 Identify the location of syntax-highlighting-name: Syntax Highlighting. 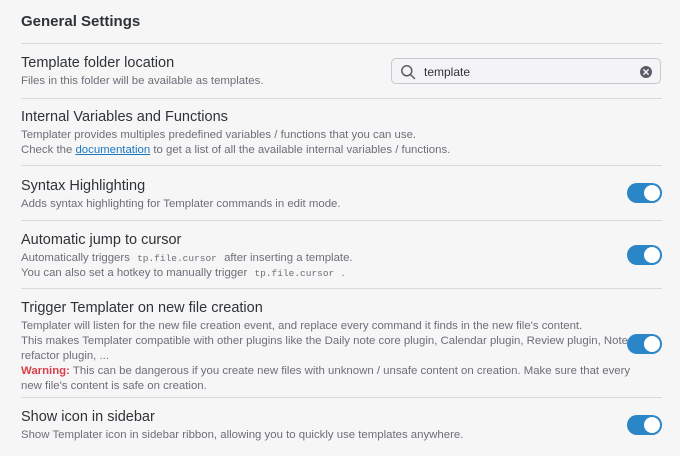
(83, 186).